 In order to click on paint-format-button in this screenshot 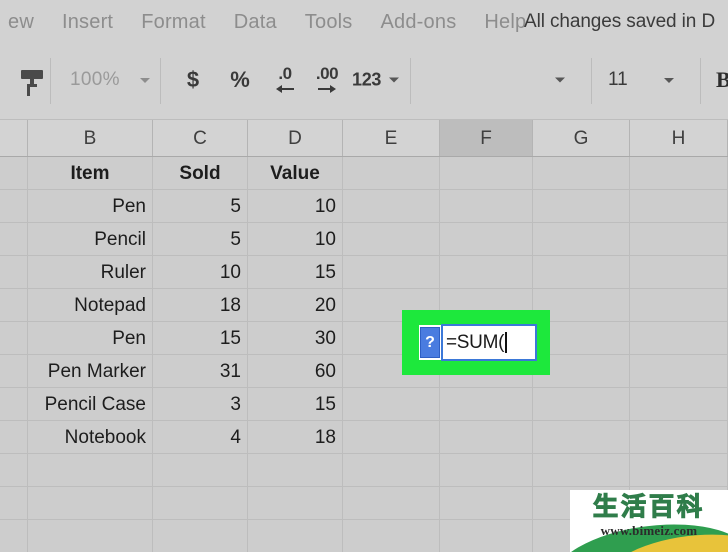, I will do `click(35, 80)`.